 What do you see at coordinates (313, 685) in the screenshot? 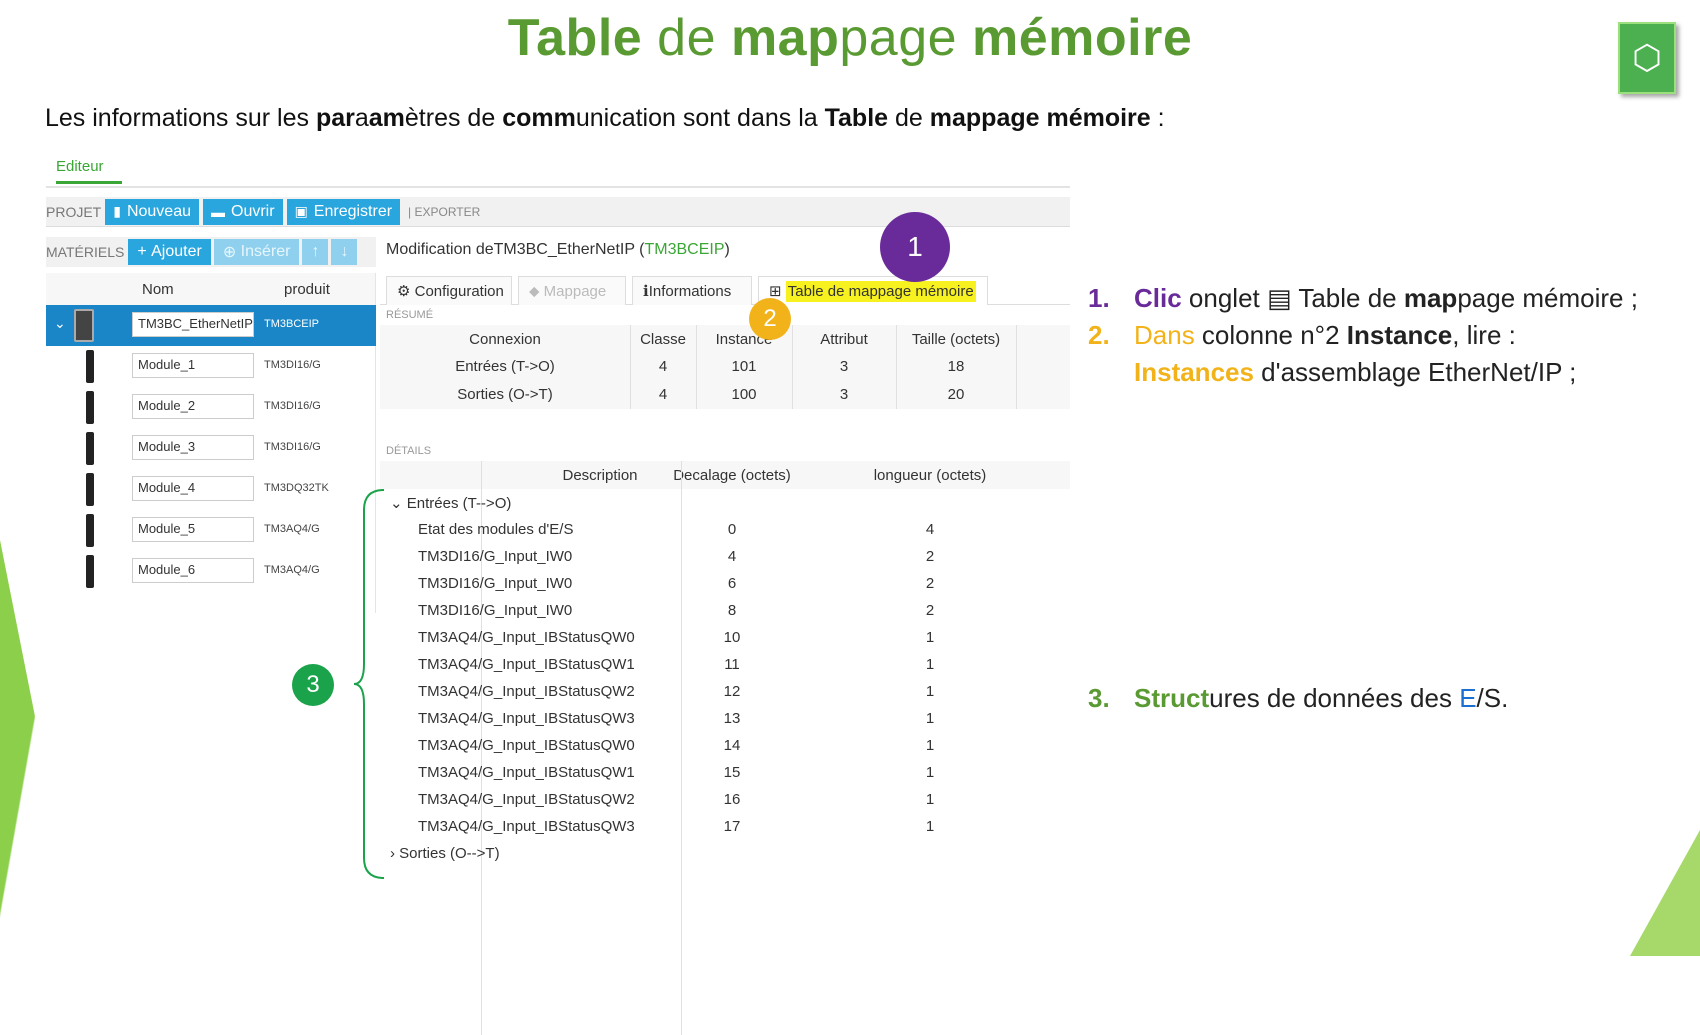
I see `step-badge-3: 3` at bounding box center [313, 685].